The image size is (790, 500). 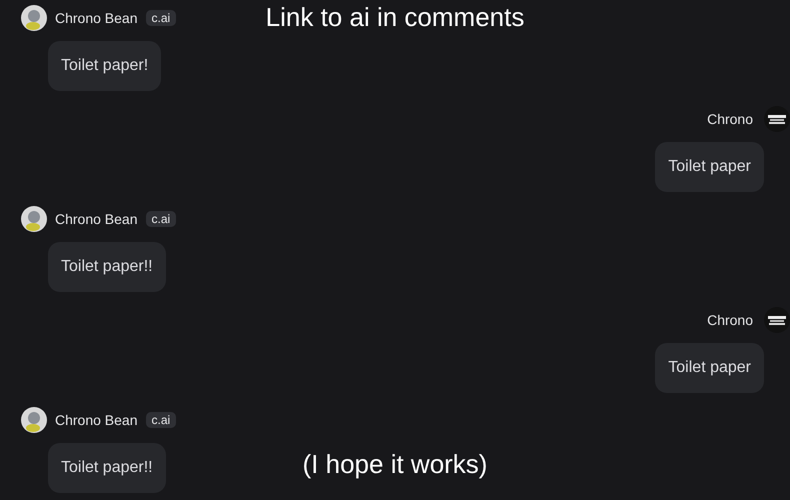 I want to click on caption-text: Link to ai in comments, so click(x=395, y=17).